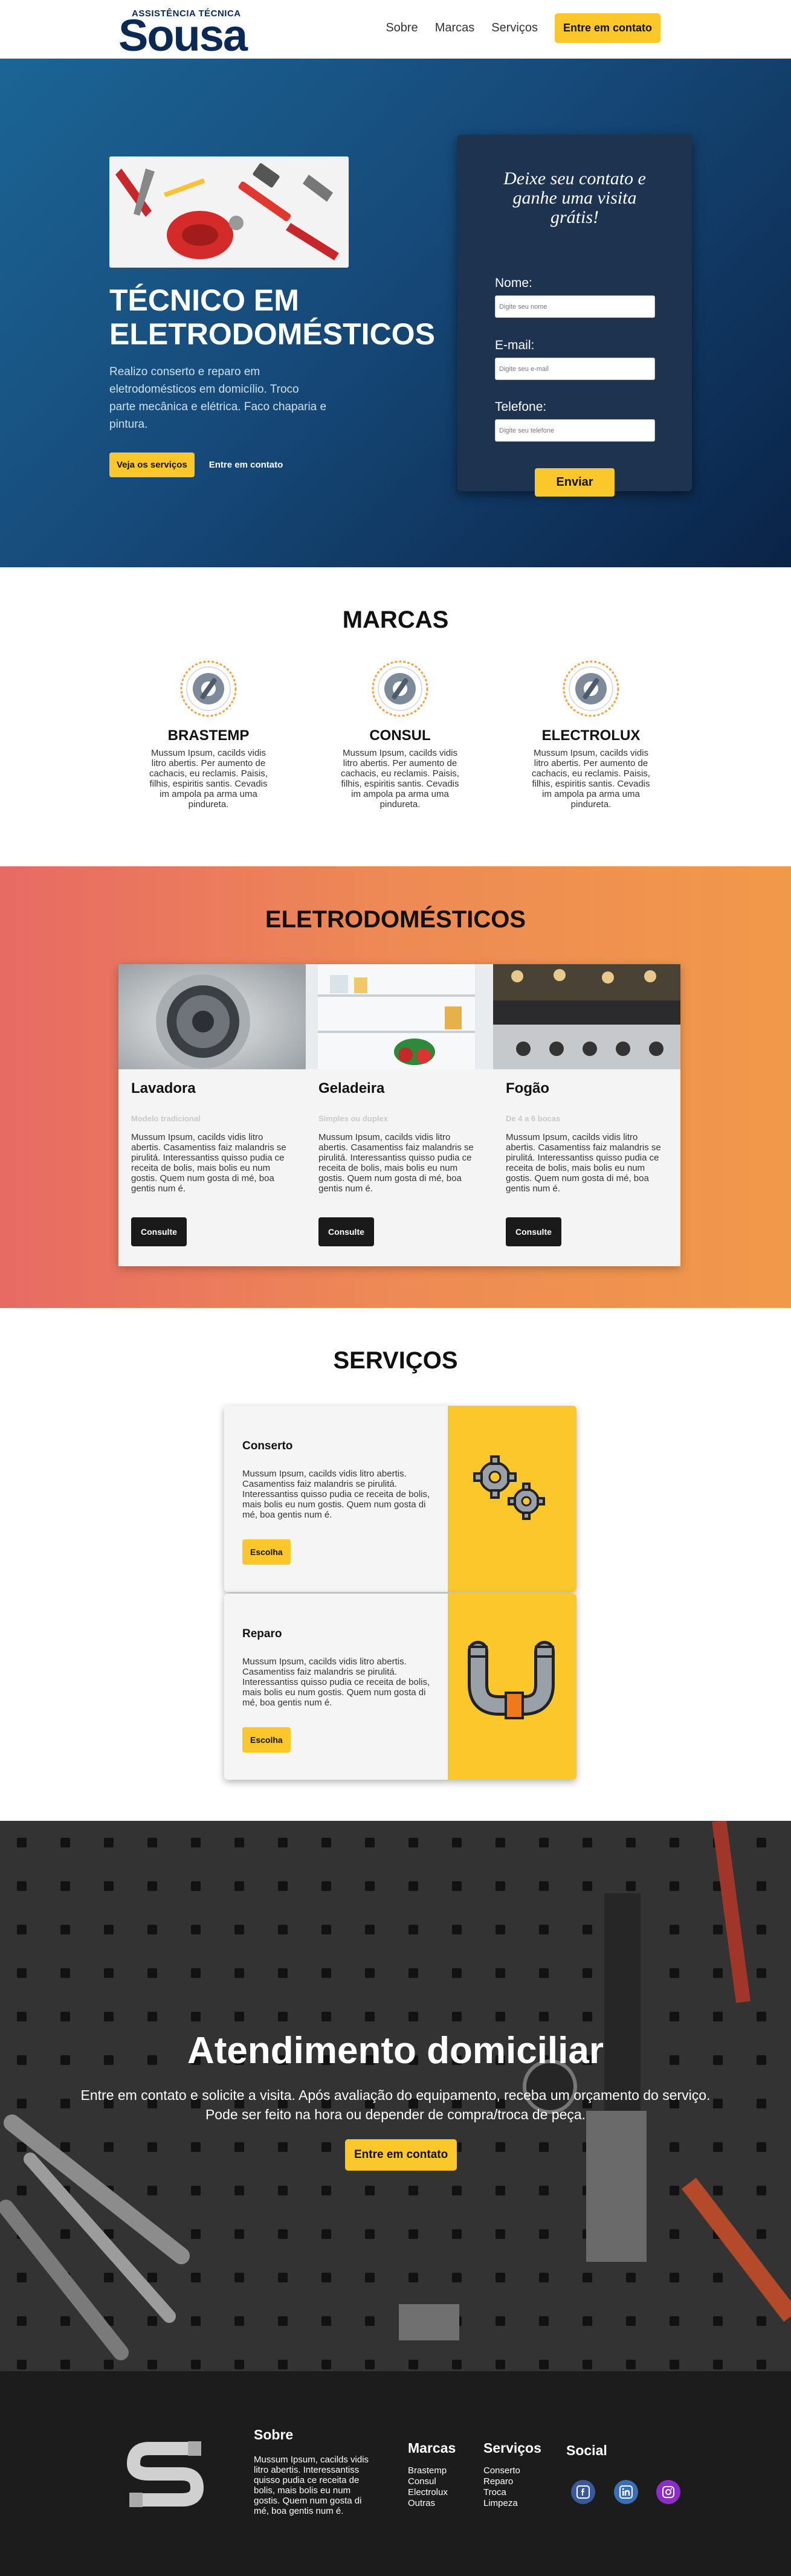 The width and height of the screenshot is (791, 2576). What do you see at coordinates (428, 2482) in the screenshot?
I see `footer-link: Consul` at bounding box center [428, 2482].